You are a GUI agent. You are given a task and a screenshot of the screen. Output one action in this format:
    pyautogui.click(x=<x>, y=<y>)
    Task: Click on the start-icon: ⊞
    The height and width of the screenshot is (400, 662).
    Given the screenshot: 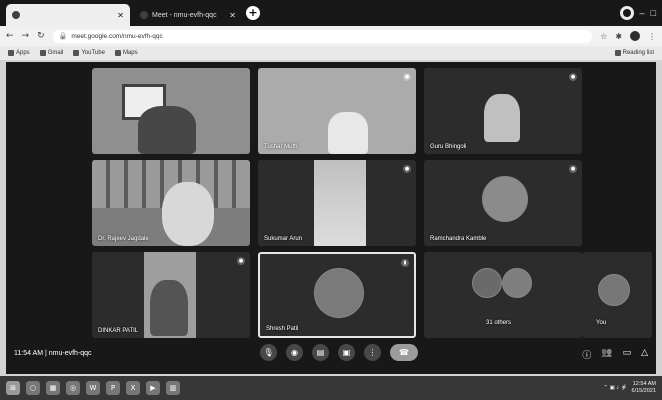 What is the action you would take?
    pyautogui.click(x=13, y=388)
    